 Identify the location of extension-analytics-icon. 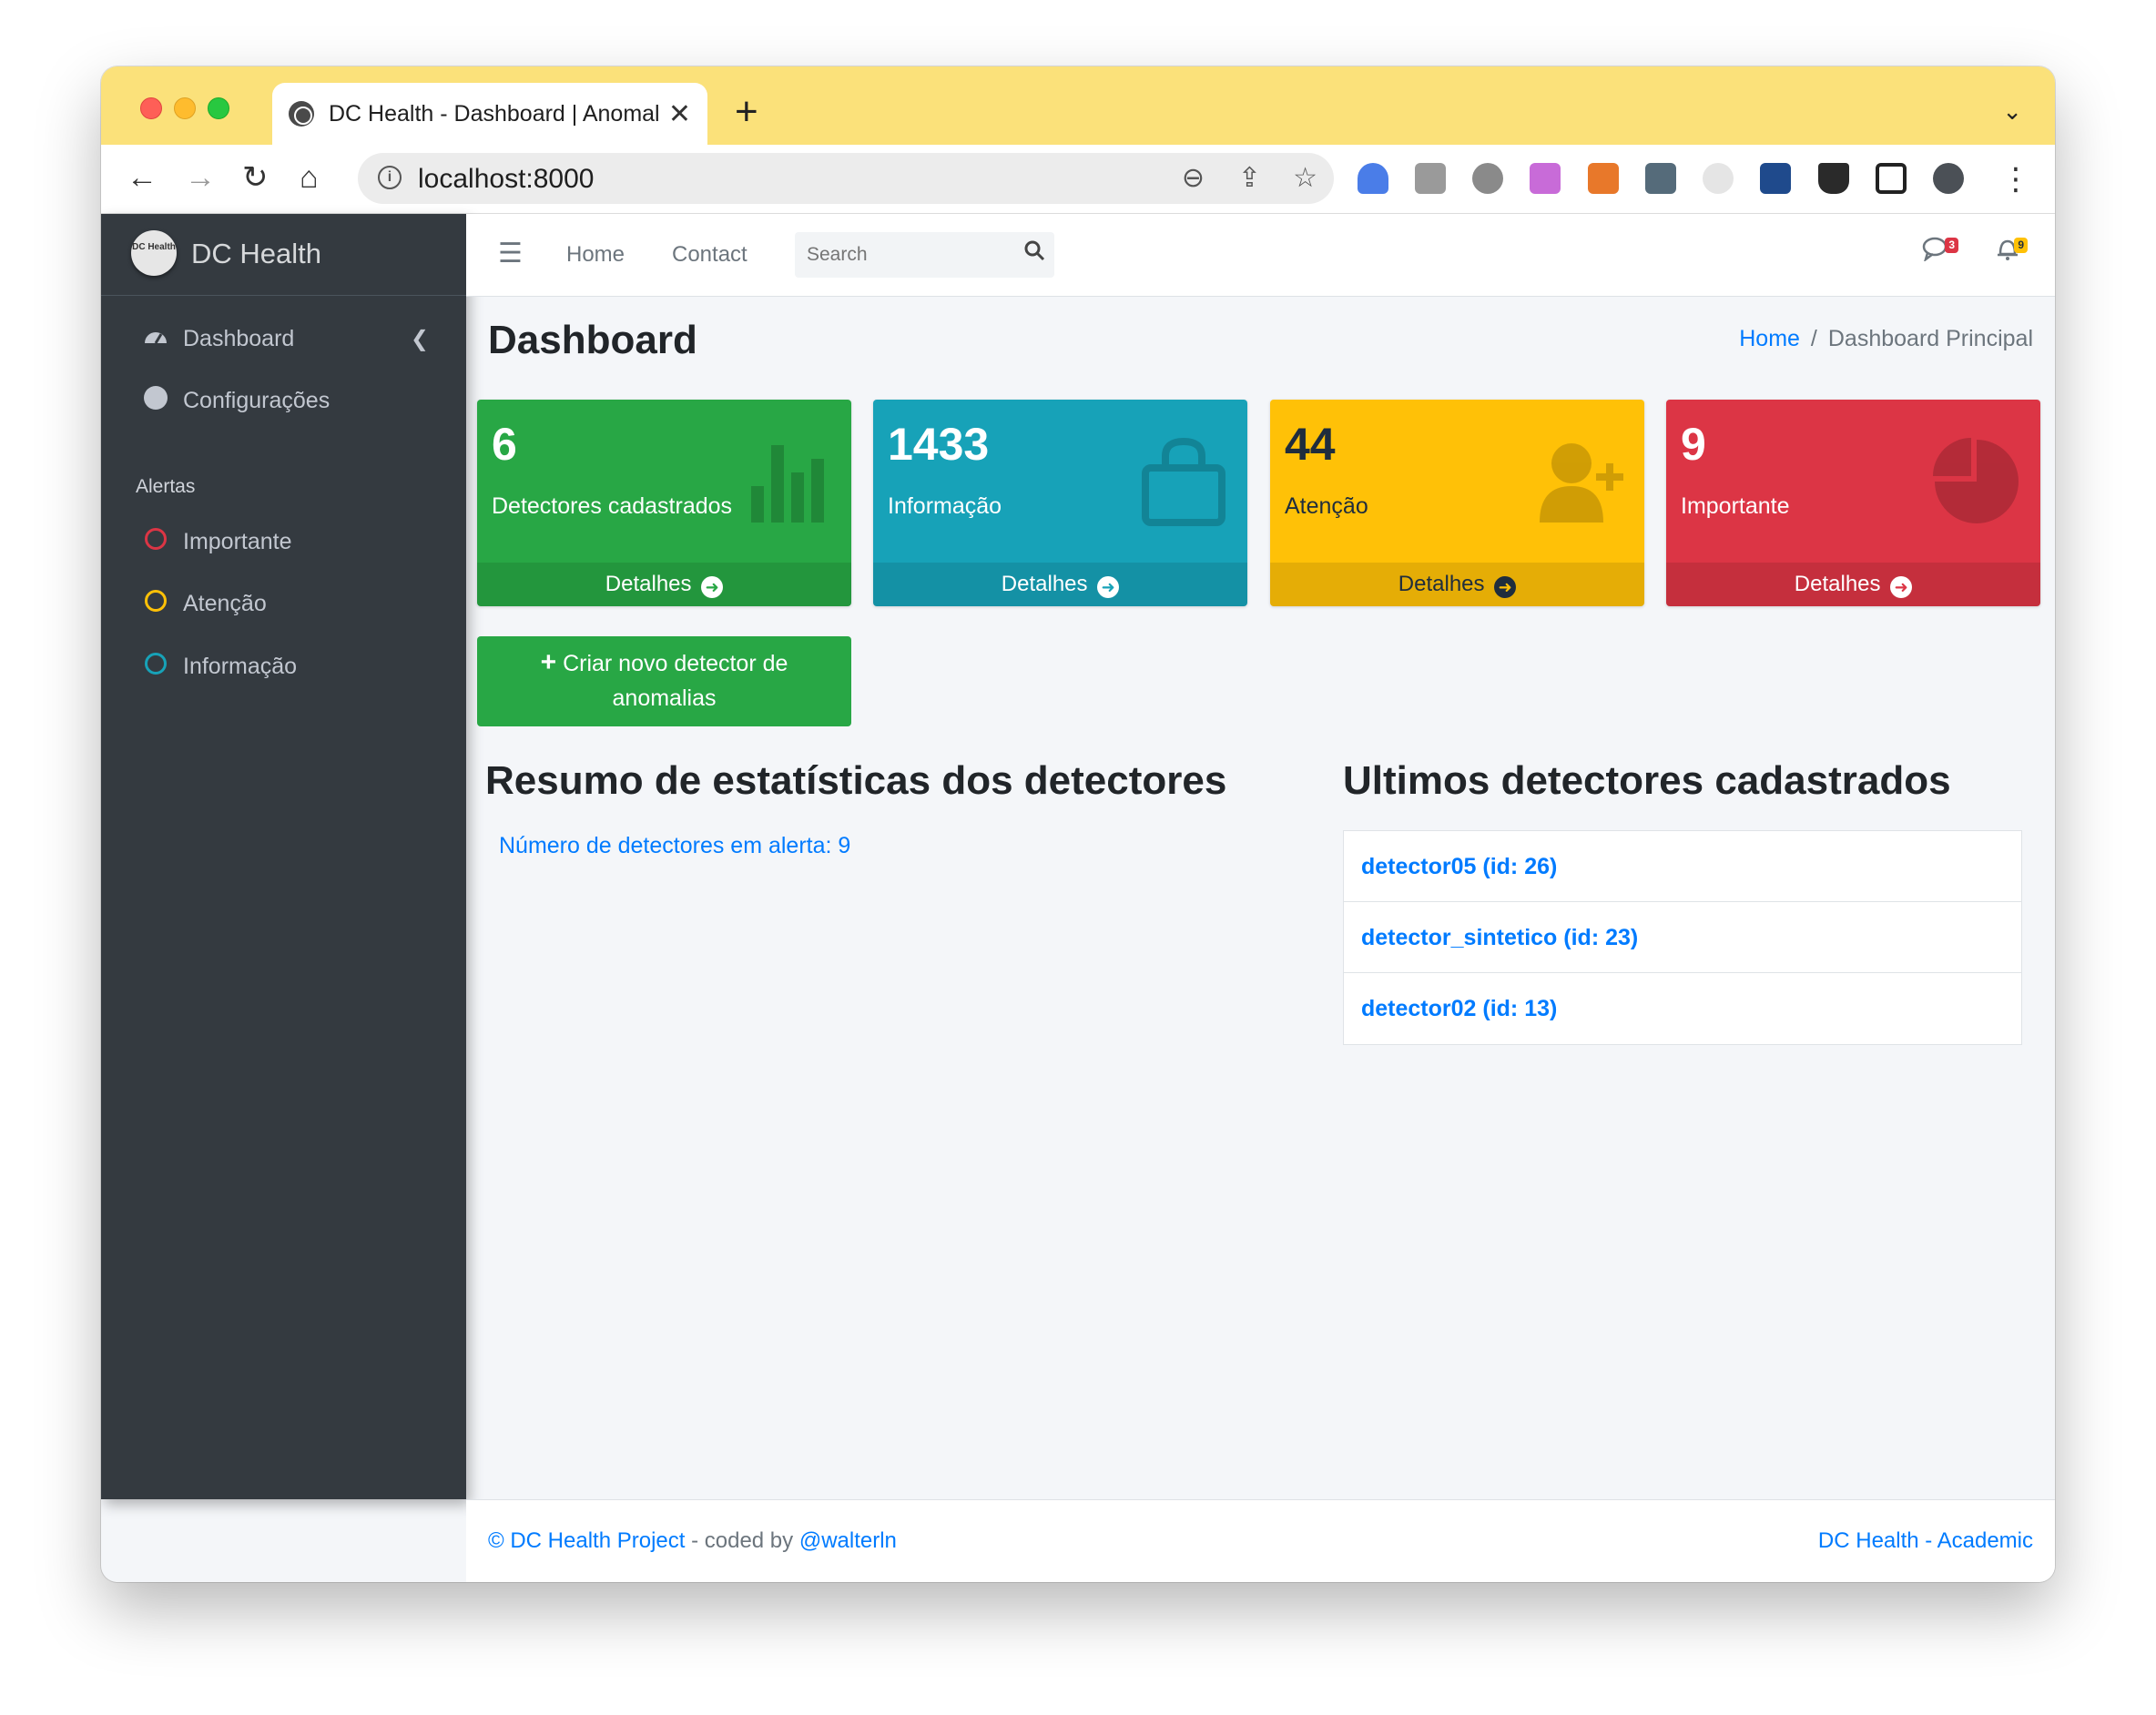
(1775, 178).